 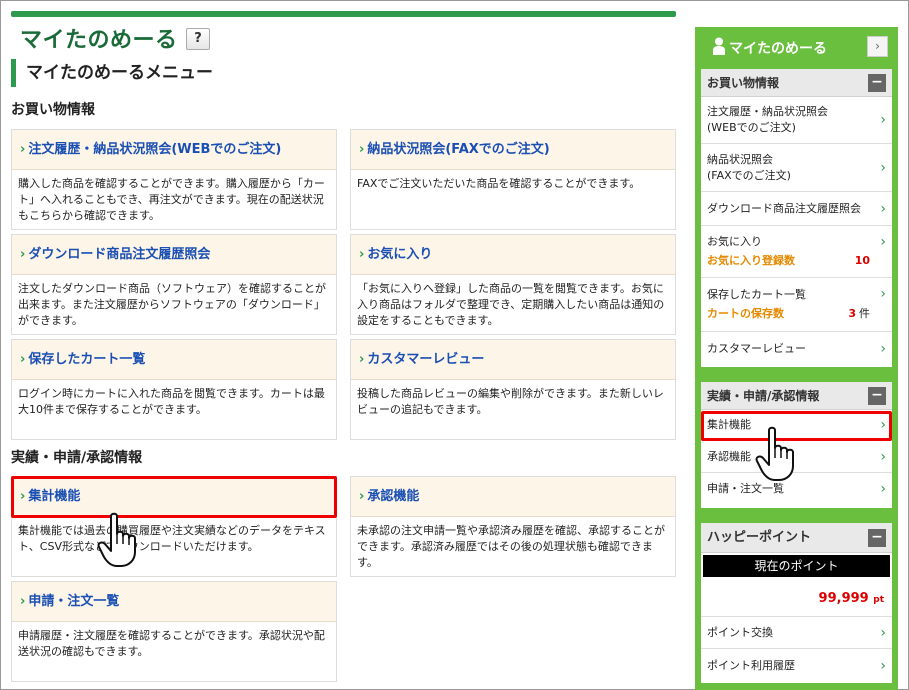 I want to click on card-order-history-link: › 注文履歴・納品状況照会(WEBでのご注文), so click(x=174, y=150).